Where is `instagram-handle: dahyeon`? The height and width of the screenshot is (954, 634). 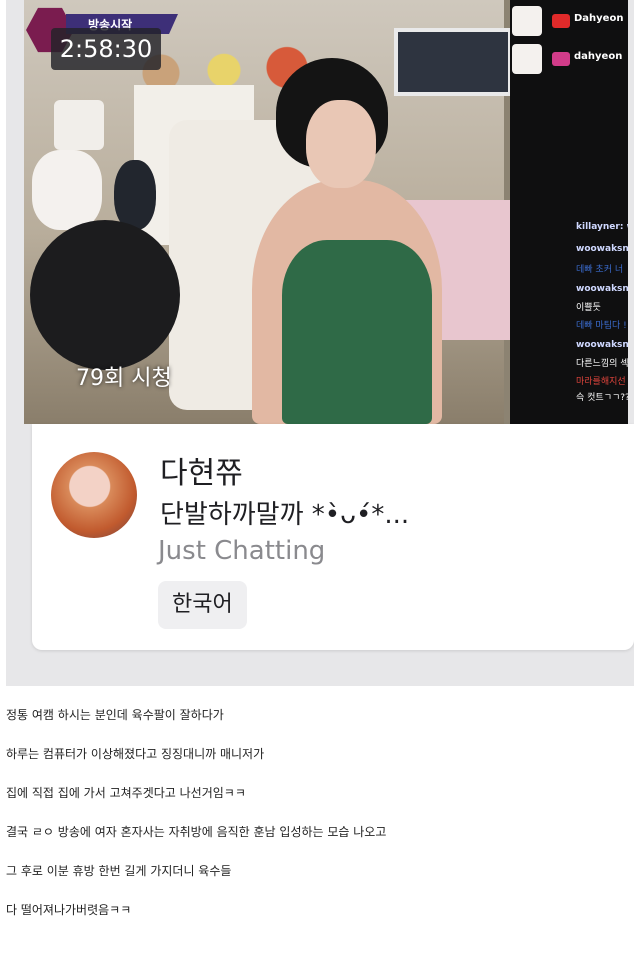
instagram-handle: dahyeon is located at coordinates (598, 56).